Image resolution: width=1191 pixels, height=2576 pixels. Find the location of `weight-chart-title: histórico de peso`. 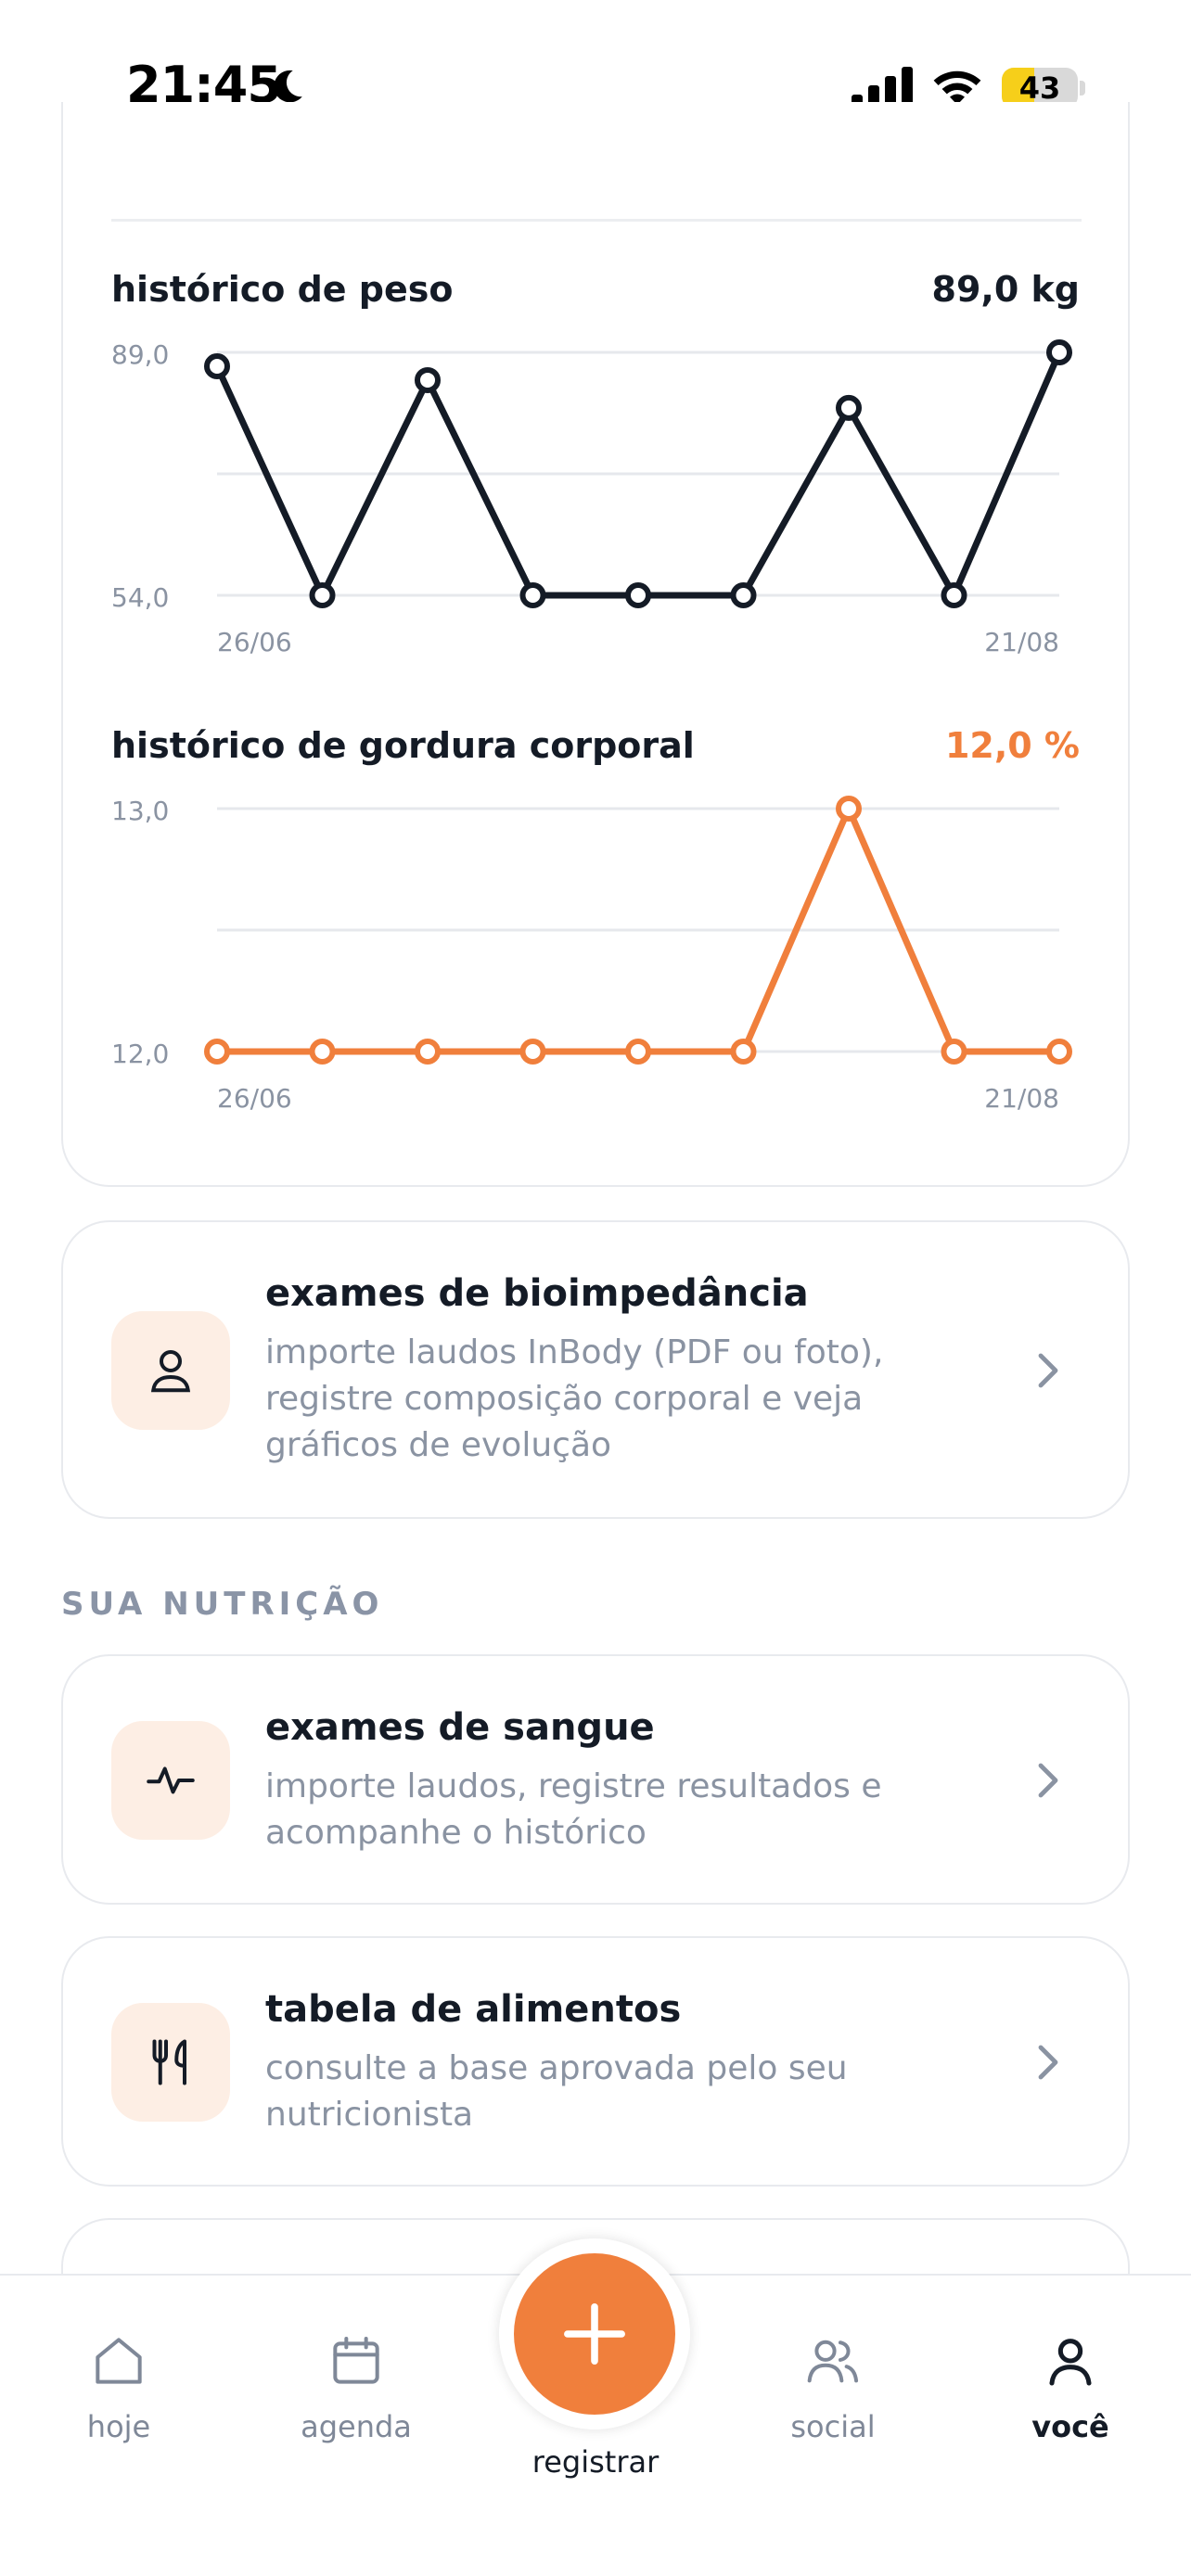

weight-chart-title: histórico de peso is located at coordinates (283, 289).